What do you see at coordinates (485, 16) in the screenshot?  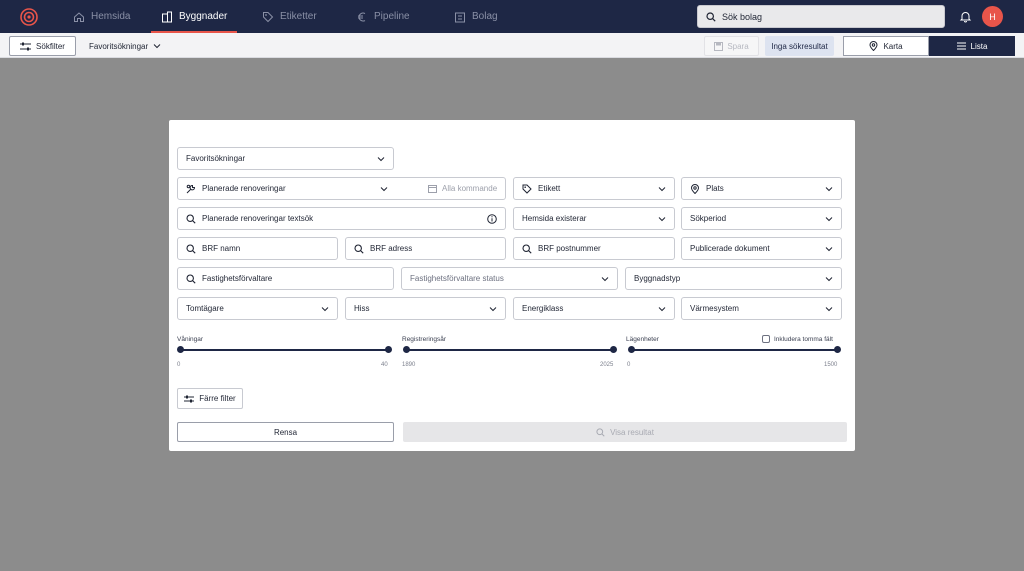 I see `nav-item-label: Bolag` at bounding box center [485, 16].